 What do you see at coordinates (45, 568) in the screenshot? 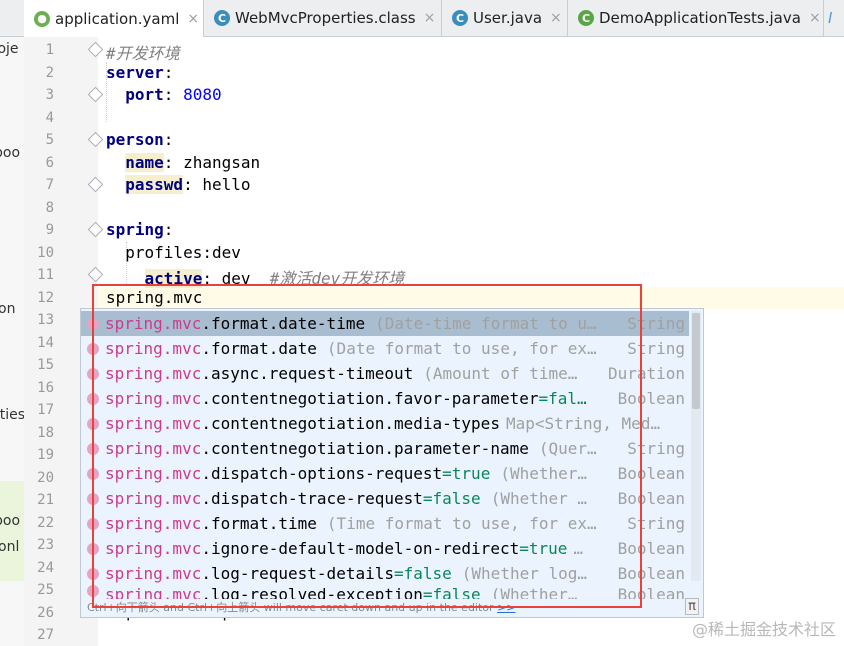
I see `line-number: 24` at bounding box center [45, 568].